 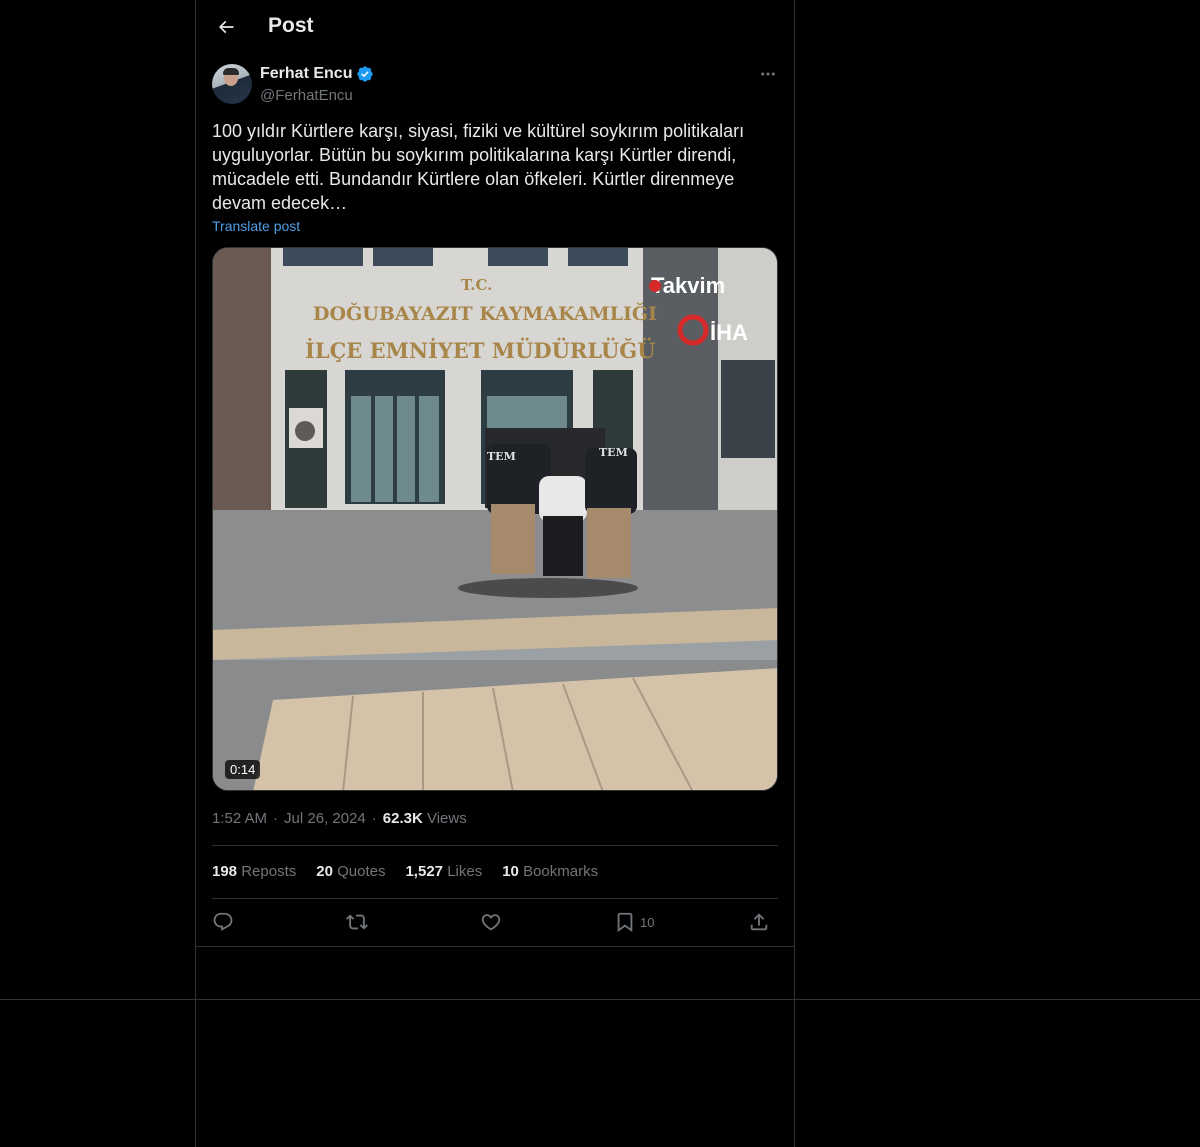 I want to click on bookmark-count: 10, so click(x=647, y=922).